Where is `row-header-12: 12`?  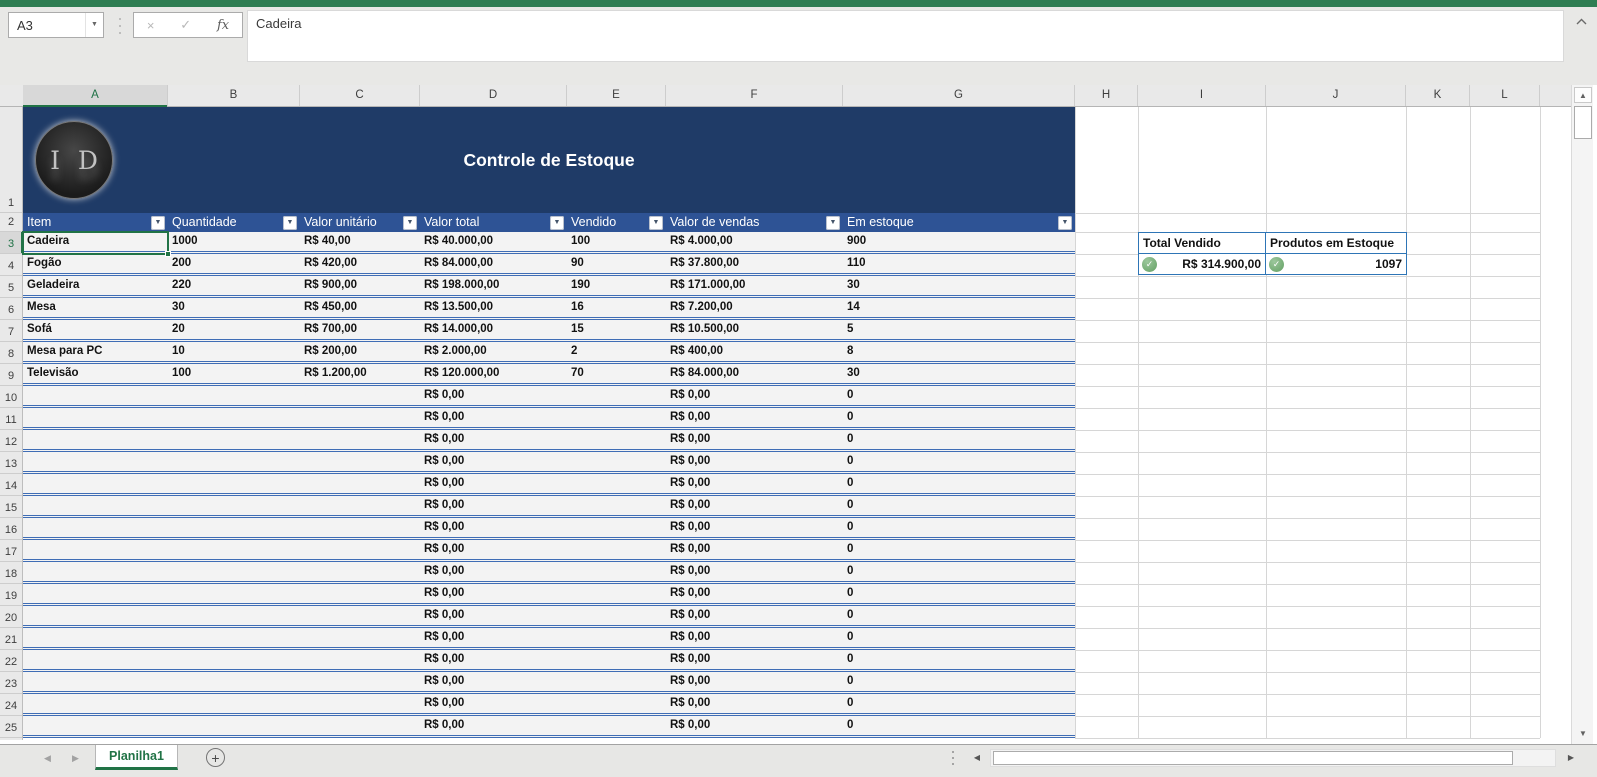 row-header-12: 12 is located at coordinates (11, 441).